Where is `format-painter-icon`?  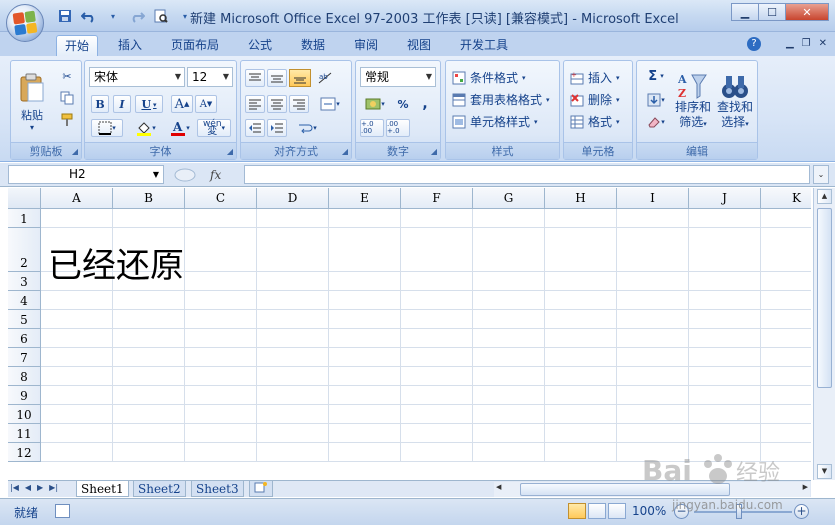
format-painter-icon is located at coordinates (67, 120).